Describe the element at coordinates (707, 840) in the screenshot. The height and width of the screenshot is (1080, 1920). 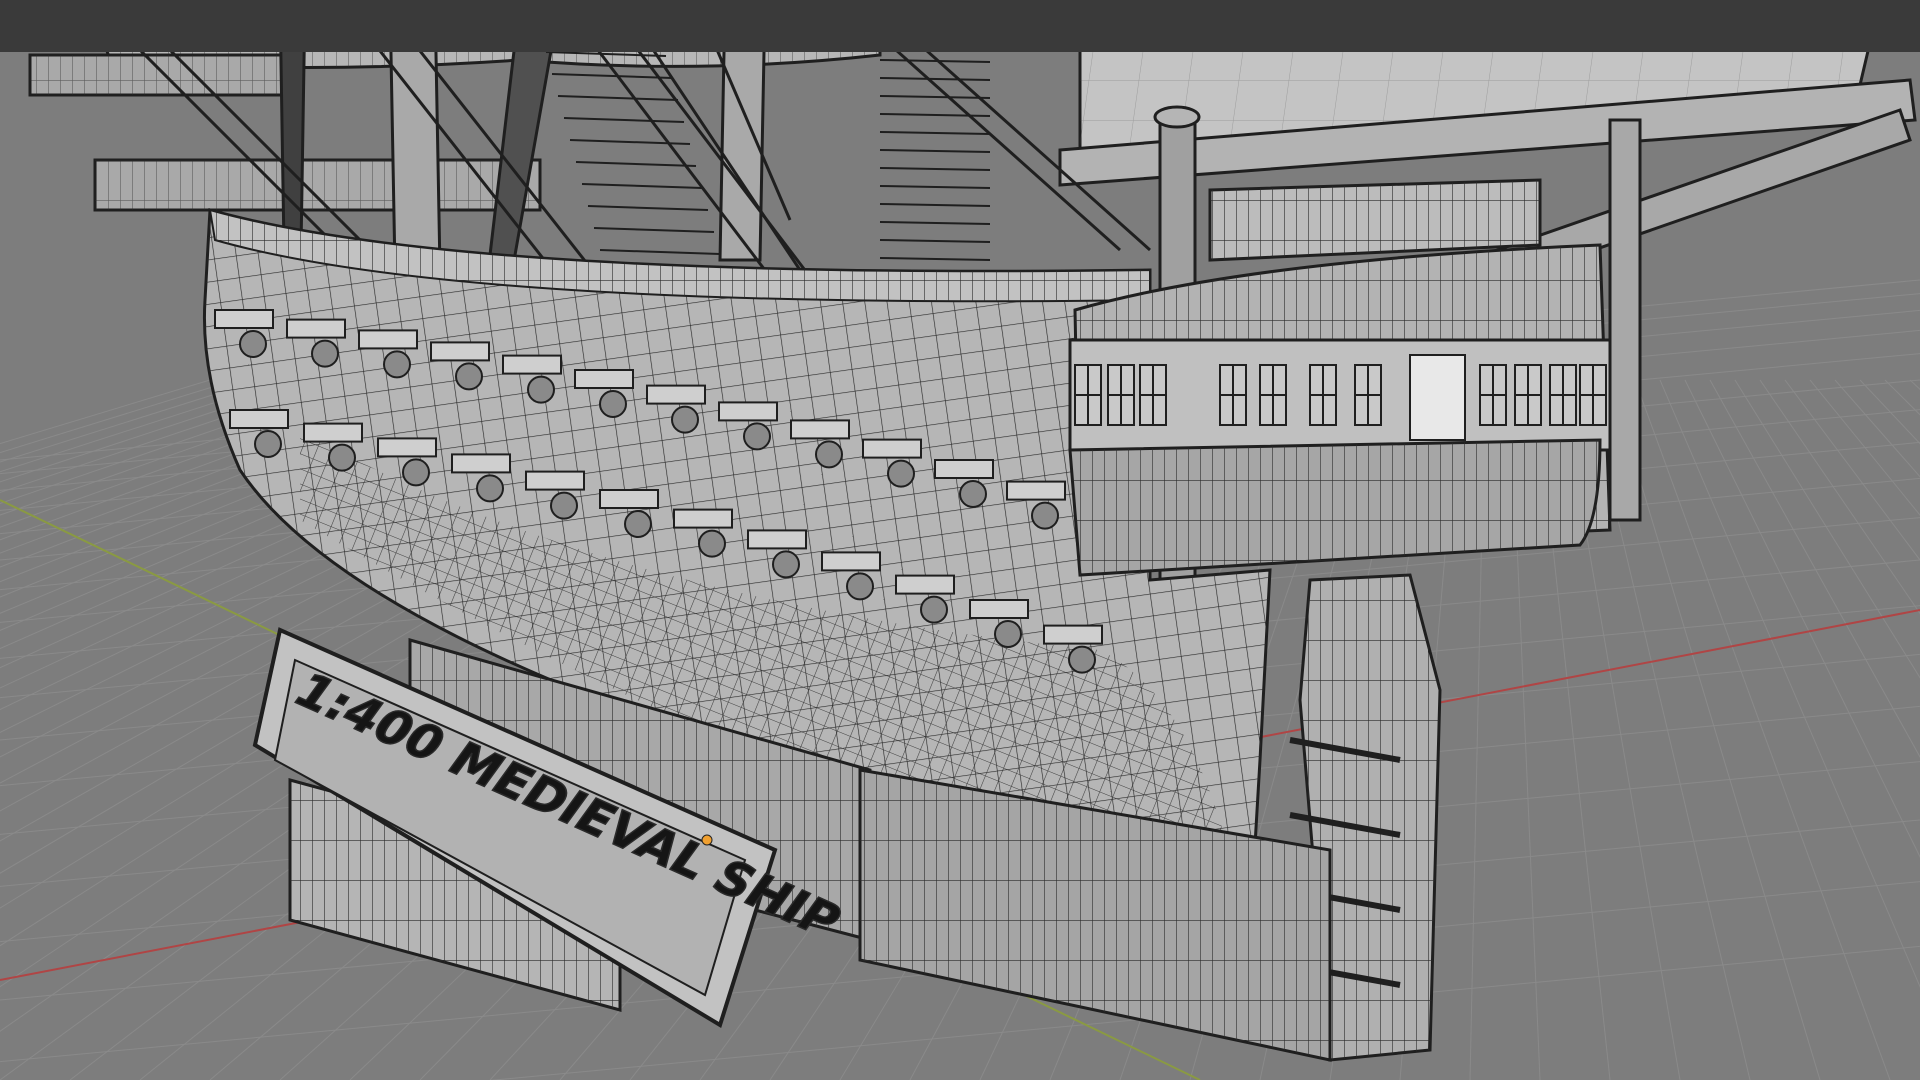
I see `origin-marker-icon` at that location.